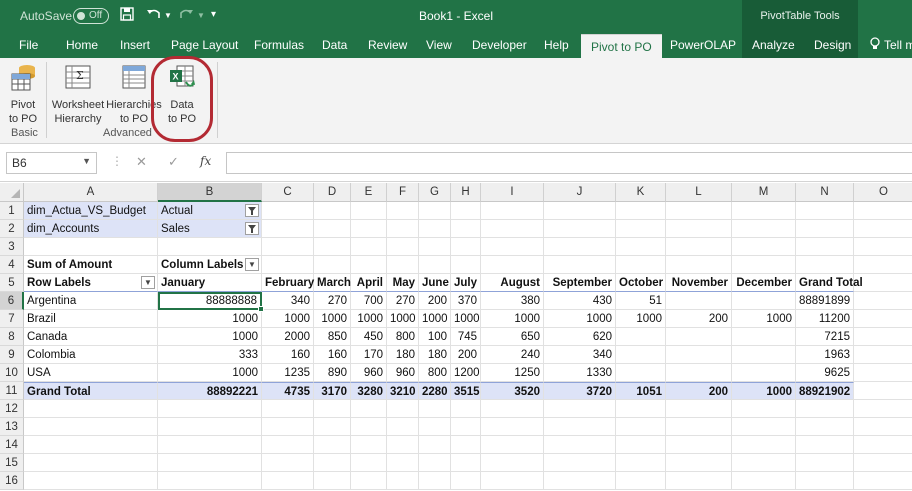  Describe the element at coordinates (875, 45) in the screenshot. I see `lightbulb-icon` at that location.